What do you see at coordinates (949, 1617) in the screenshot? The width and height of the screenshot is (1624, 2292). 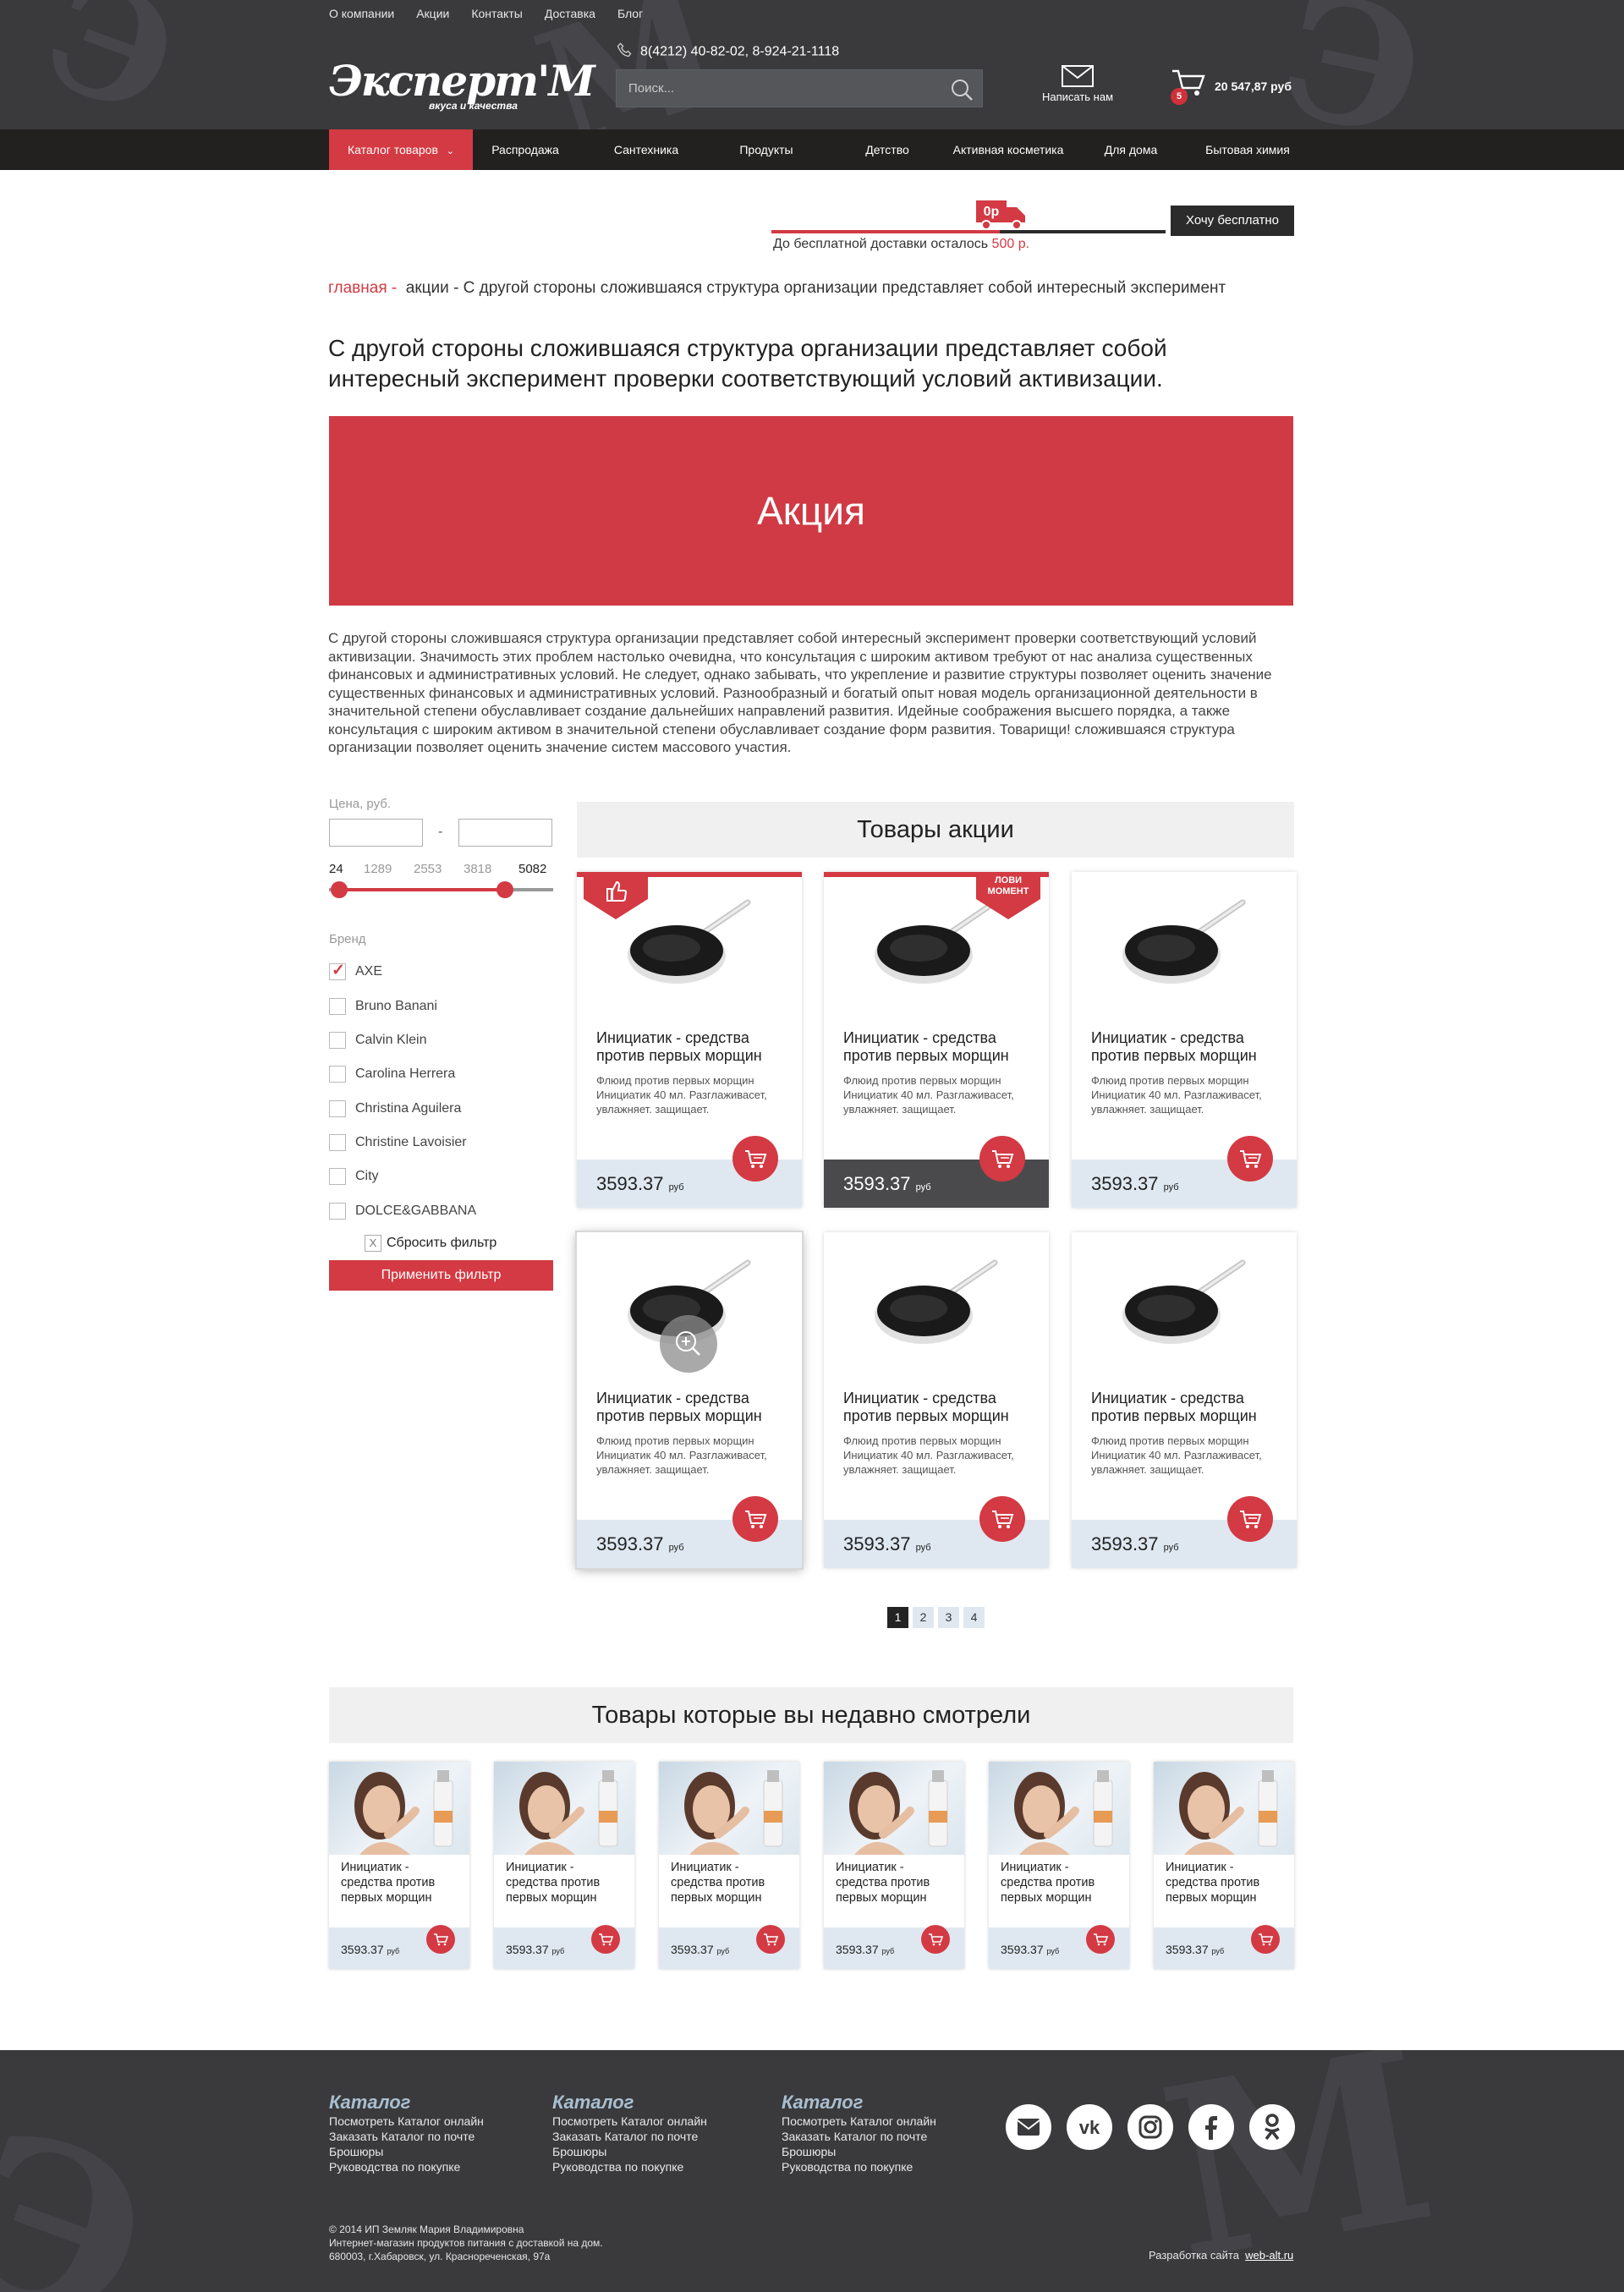 I see `page-button: 3` at bounding box center [949, 1617].